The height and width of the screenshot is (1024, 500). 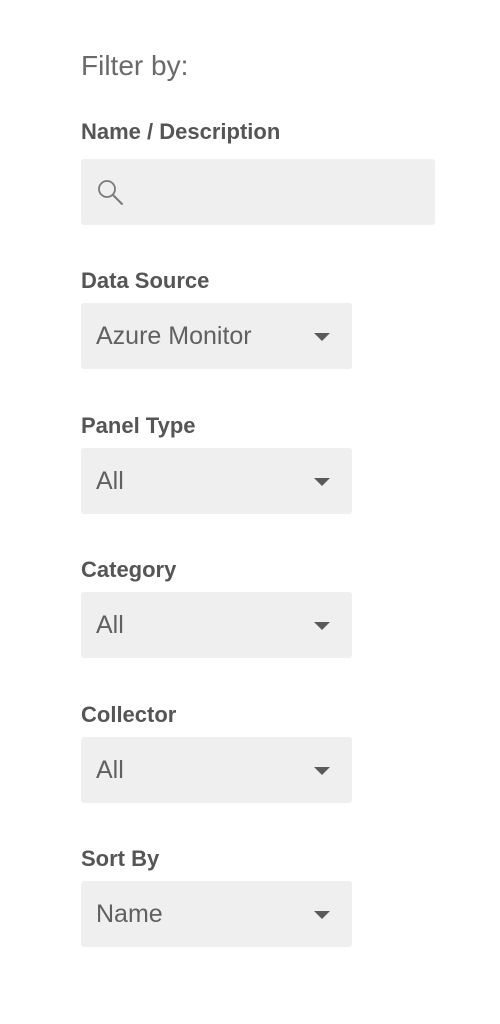 I want to click on name-description-filter: Name / Description, so click(x=258, y=172).